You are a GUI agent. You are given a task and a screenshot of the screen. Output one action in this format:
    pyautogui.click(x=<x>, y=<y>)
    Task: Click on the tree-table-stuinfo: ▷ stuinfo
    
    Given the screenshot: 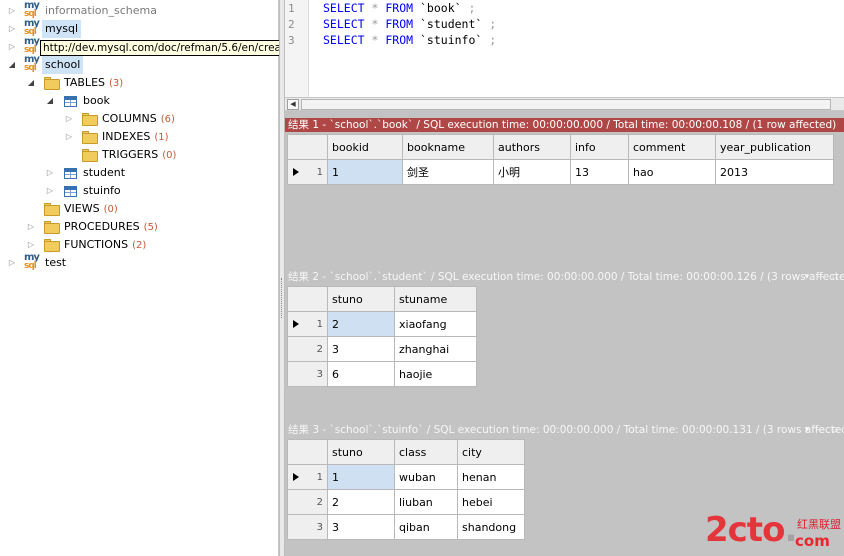 What is the action you would take?
    pyautogui.click(x=135, y=191)
    